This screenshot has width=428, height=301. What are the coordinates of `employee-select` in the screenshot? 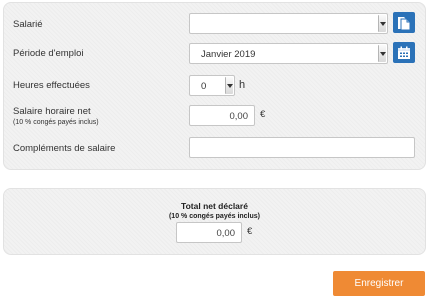 It's located at (288, 23).